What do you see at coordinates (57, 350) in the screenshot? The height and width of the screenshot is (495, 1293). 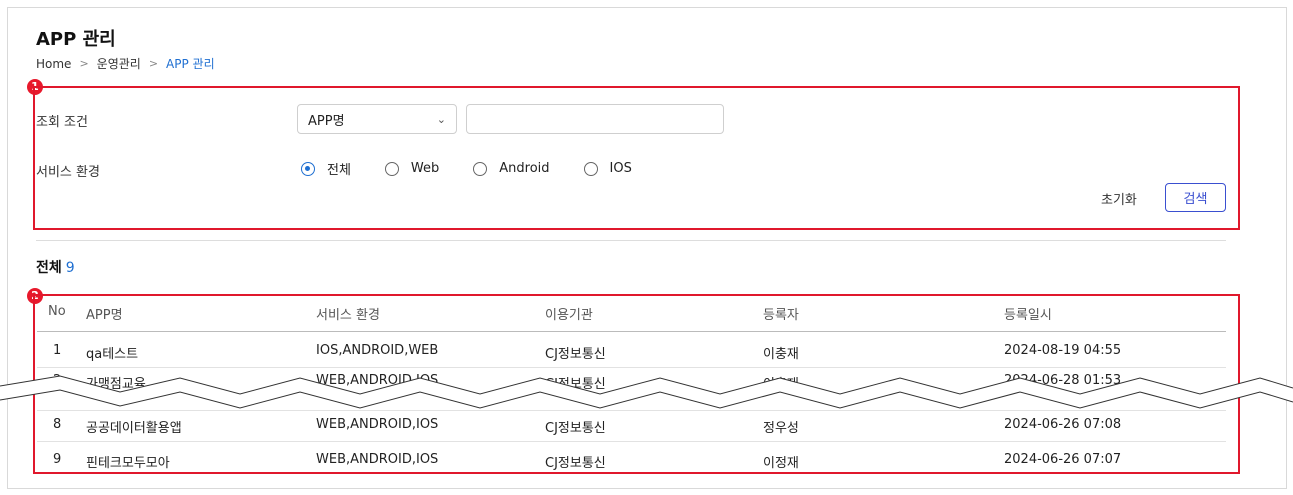 I see `cell-no: 1` at bounding box center [57, 350].